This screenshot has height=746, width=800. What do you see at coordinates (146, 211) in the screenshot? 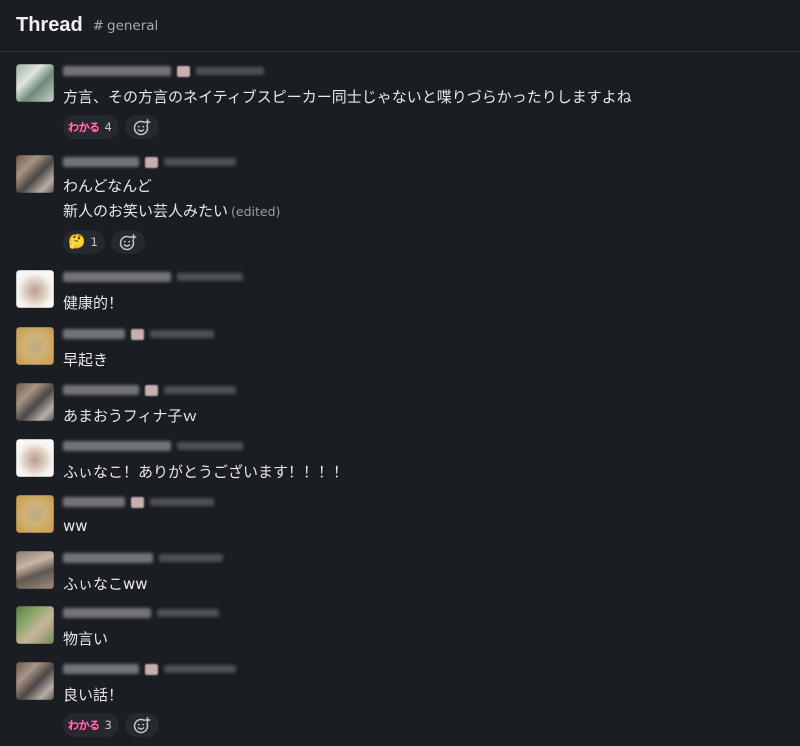
I see `message-text-line: 新人のお笑い芸人みたい` at bounding box center [146, 211].